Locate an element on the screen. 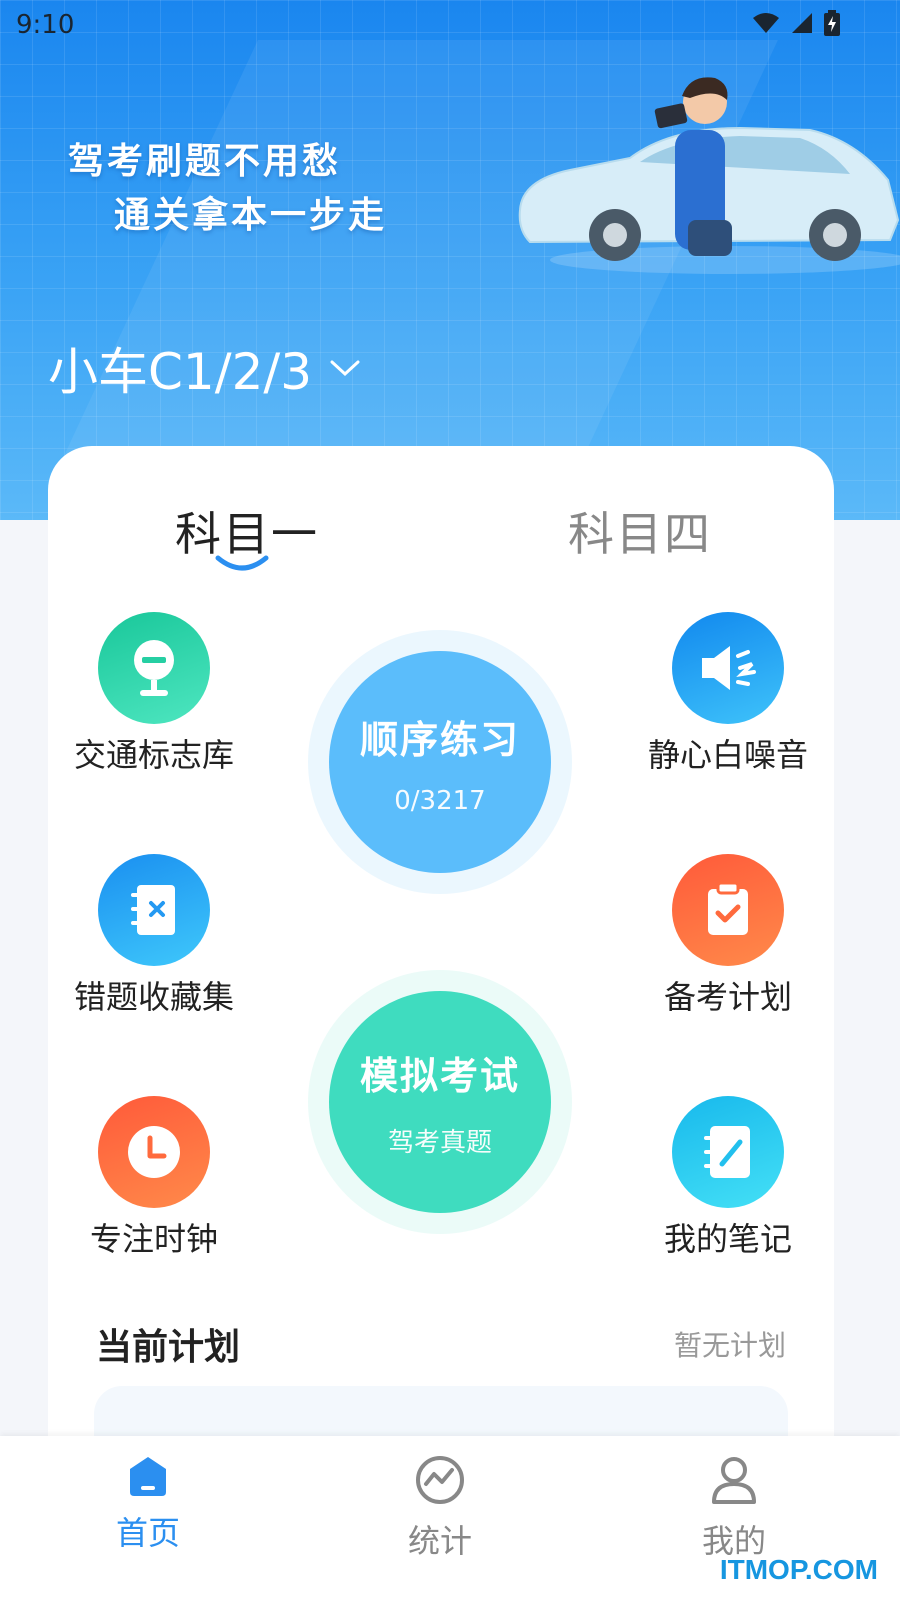 The height and width of the screenshot is (1600, 900). chevron-down-icon is located at coordinates (345, 368).